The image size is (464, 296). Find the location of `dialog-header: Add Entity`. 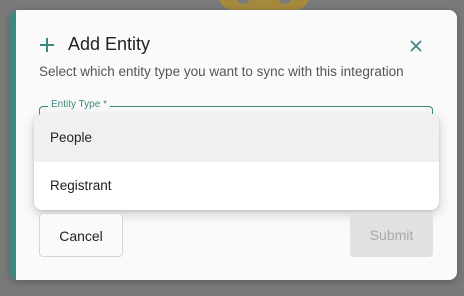

dialog-header: Add Entity is located at coordinates (95, 44).